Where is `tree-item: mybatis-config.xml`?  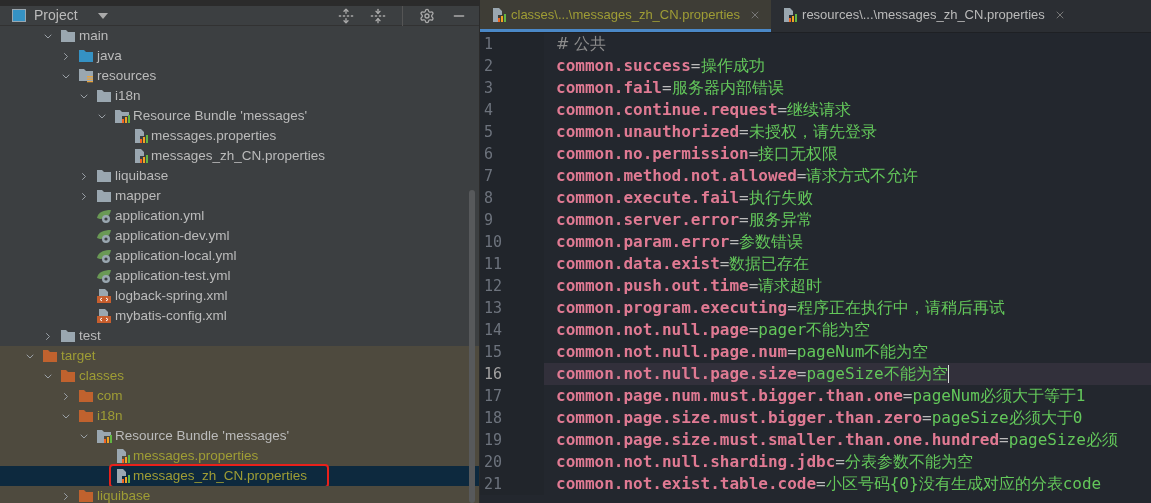
tree-item: mybatis-config.xml is located at coordinates (239, 316).